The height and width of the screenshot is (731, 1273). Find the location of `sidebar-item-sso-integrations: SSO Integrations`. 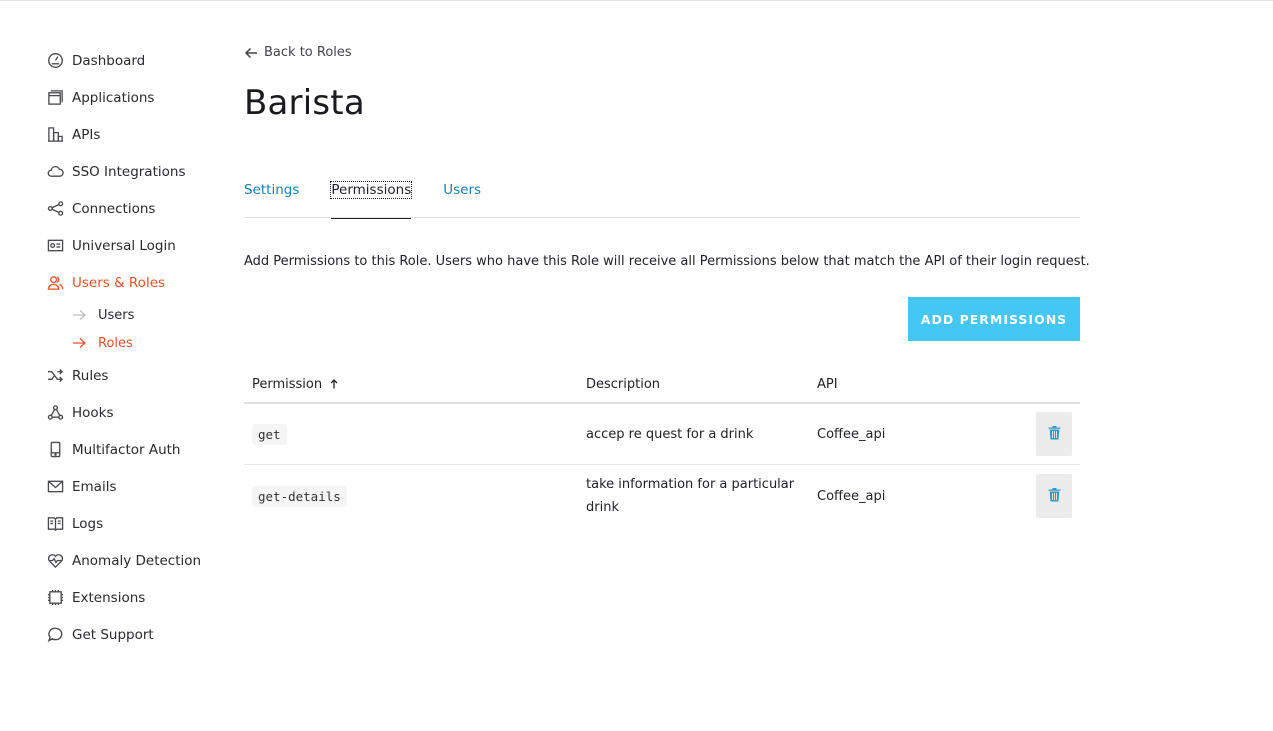

sidebar-item-sso-integrations: SSO Integrations is located at coordinates (141, 171).